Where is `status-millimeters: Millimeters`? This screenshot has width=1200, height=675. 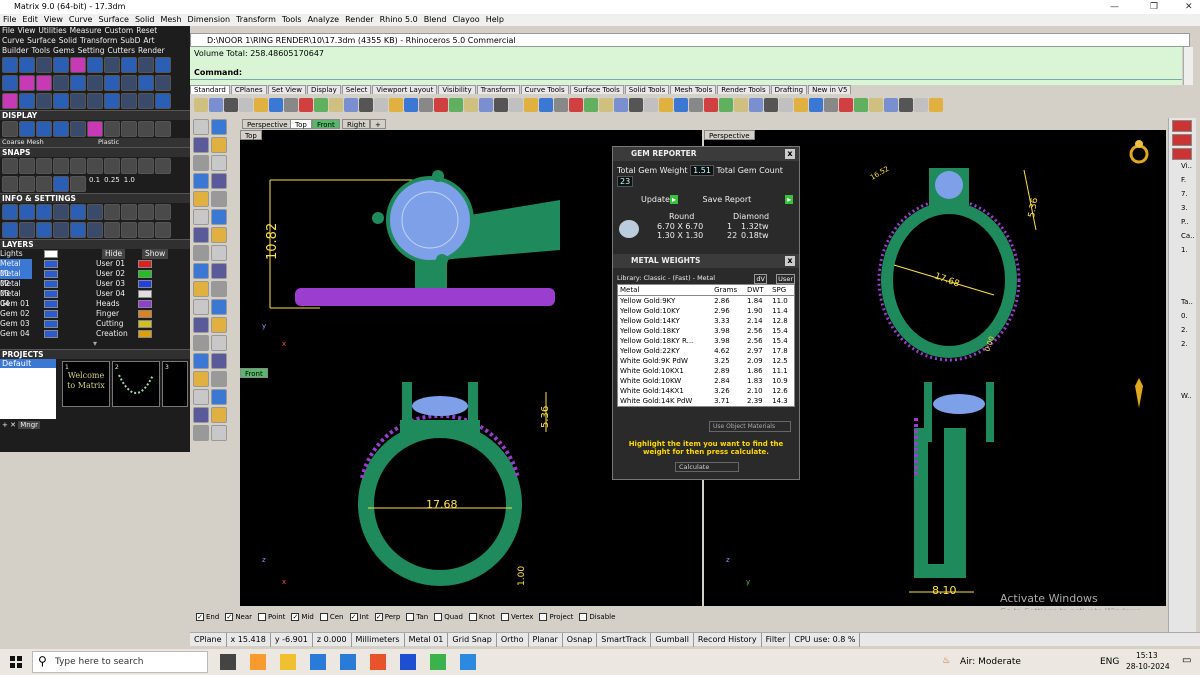
status-millimeters: Millimeters is located at coordinates (378, 640).